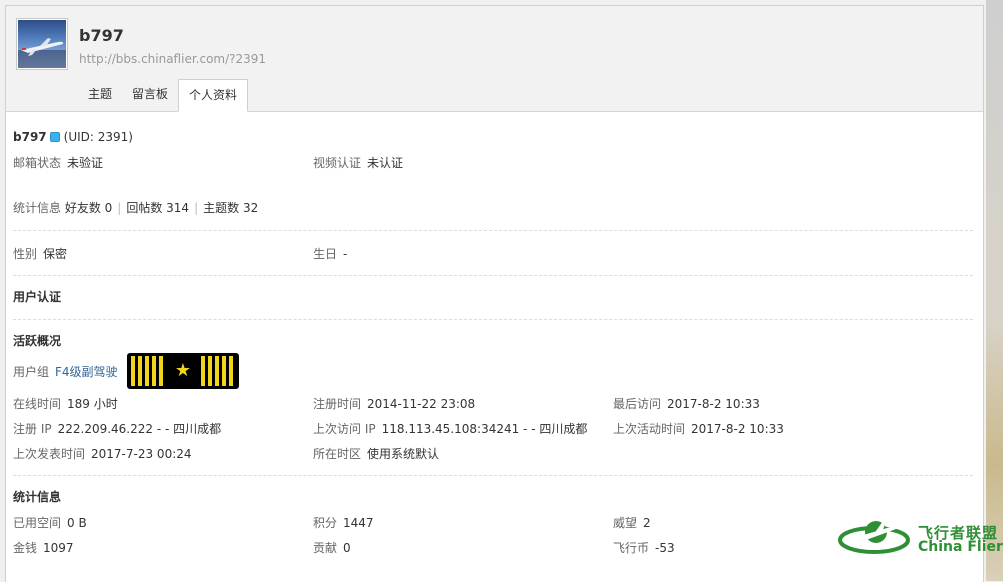 The width and height of the screenshot is (1003, 582). I want to click on profile-url: http://bbs.chinaflier.com/?2391, so click(172, 59).